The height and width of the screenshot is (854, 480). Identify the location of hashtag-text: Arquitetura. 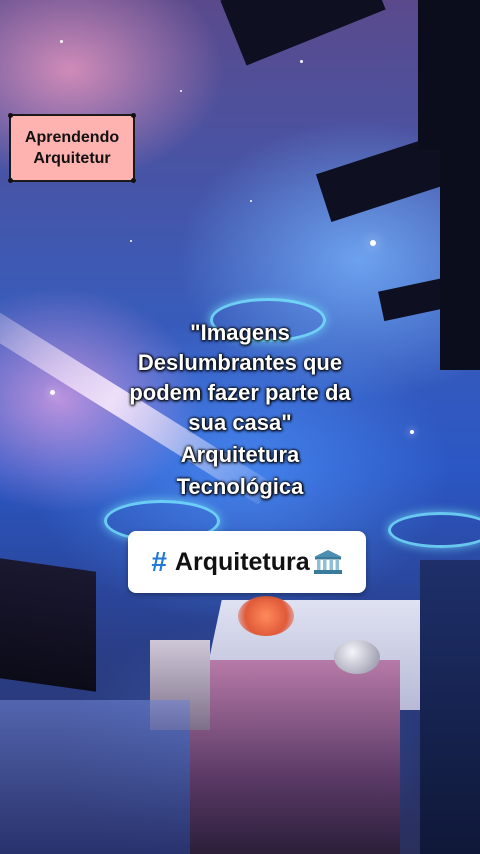
(242, 561).